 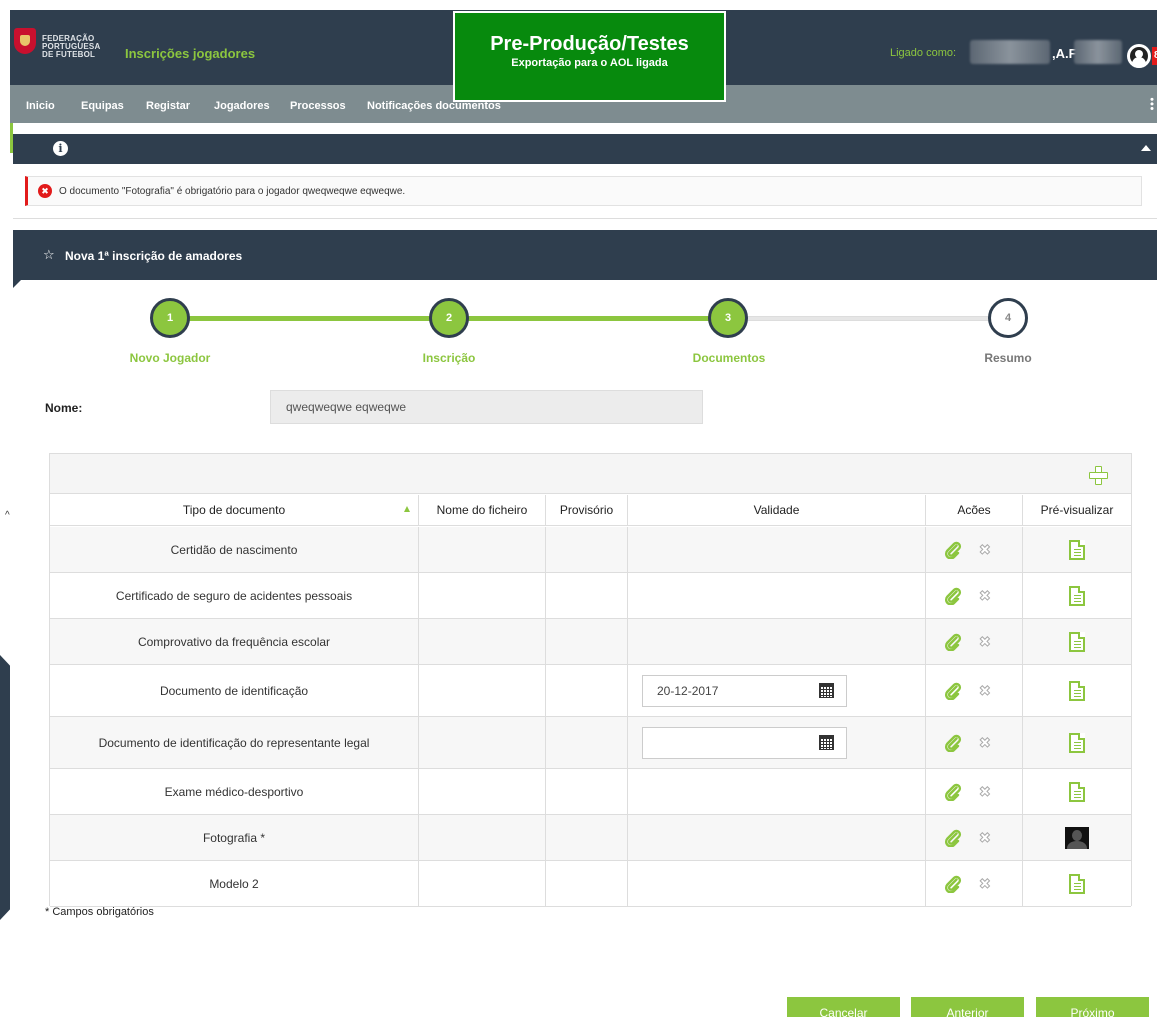 I want to click on wizard-step-4: 4, so click(x=1008, y=318).